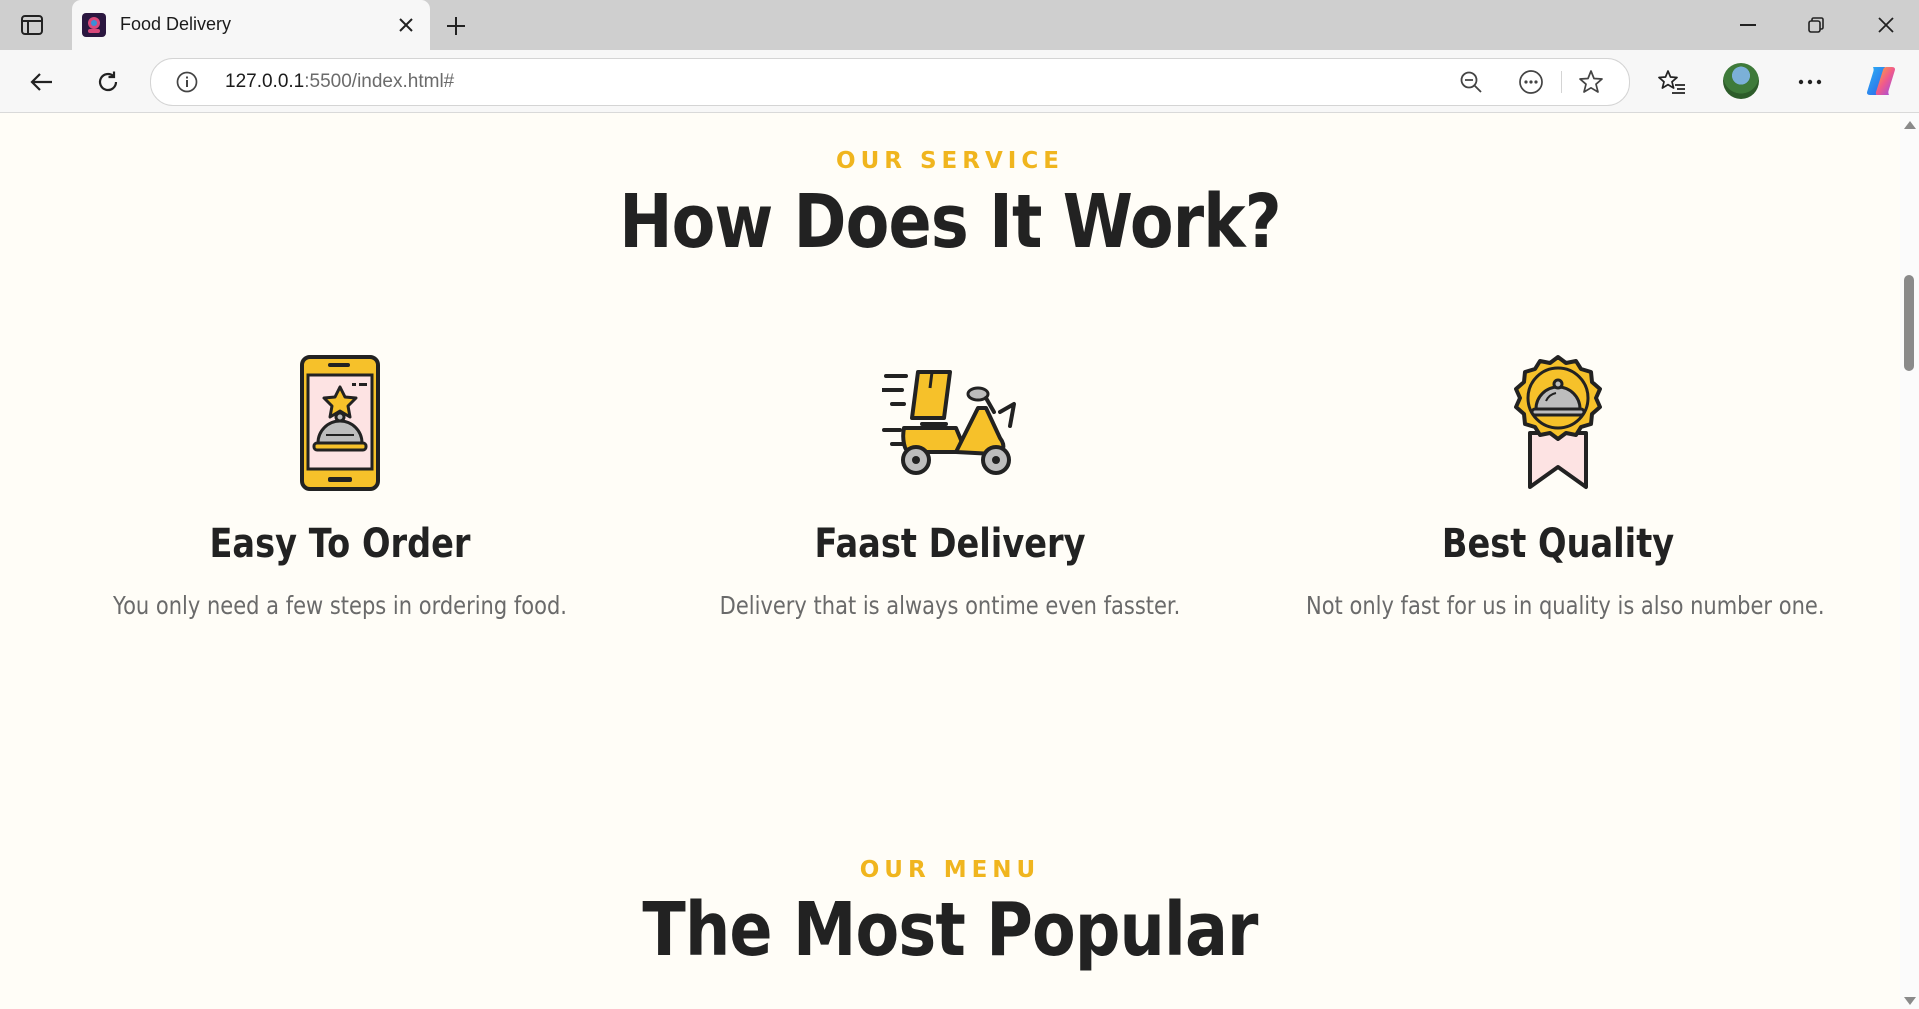  I want to click on quality-badge-icon, so click(1558, 423).